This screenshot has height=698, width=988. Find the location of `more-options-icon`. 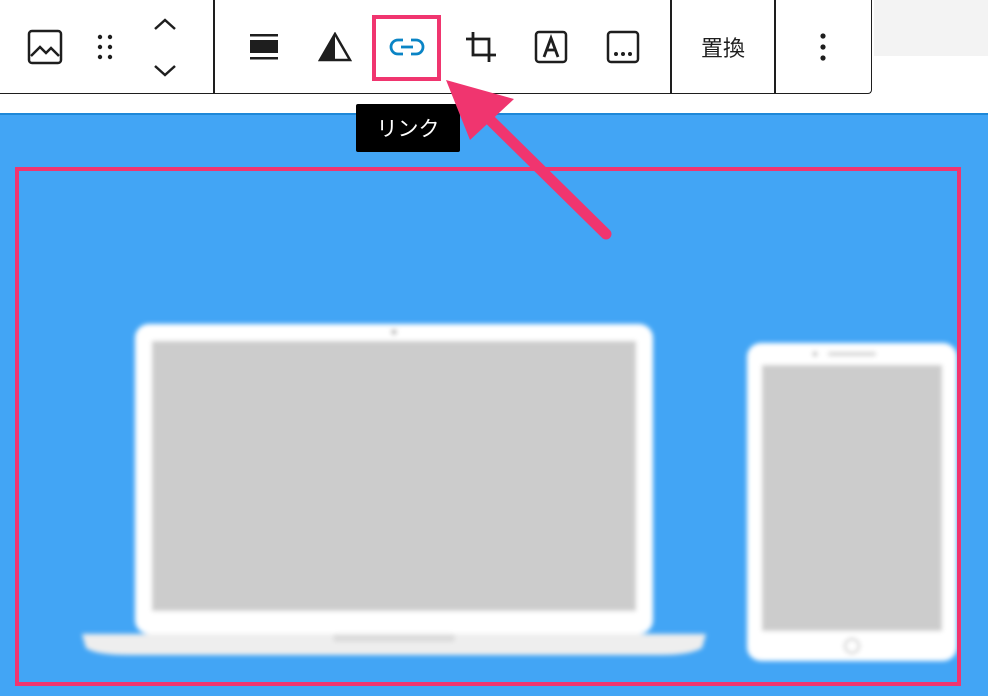

more-options-icon is located at coordinates (823, 47).